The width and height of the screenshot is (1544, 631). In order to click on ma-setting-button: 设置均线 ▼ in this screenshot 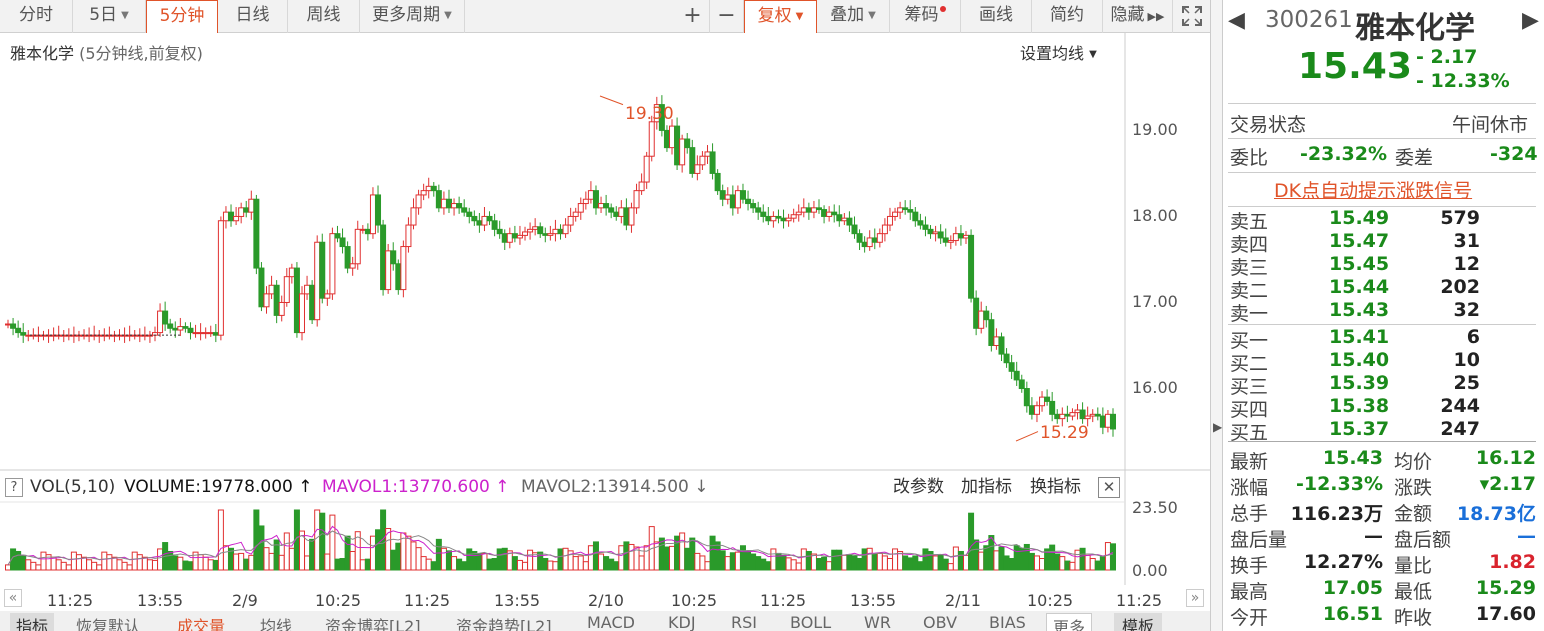, I will do `click(1058, 52)`.